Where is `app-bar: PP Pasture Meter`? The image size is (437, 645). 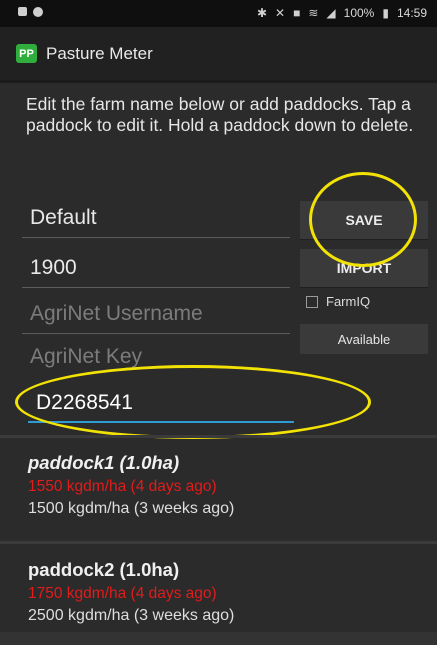 app-bar: PP Pasture Meter is located at coordinates (218, 55).